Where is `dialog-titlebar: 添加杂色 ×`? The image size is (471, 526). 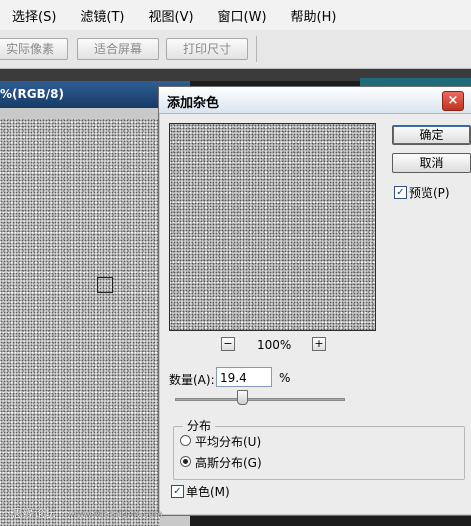
dialog-titlebar: 添加杂色 × is located at coordinates (315, 100).